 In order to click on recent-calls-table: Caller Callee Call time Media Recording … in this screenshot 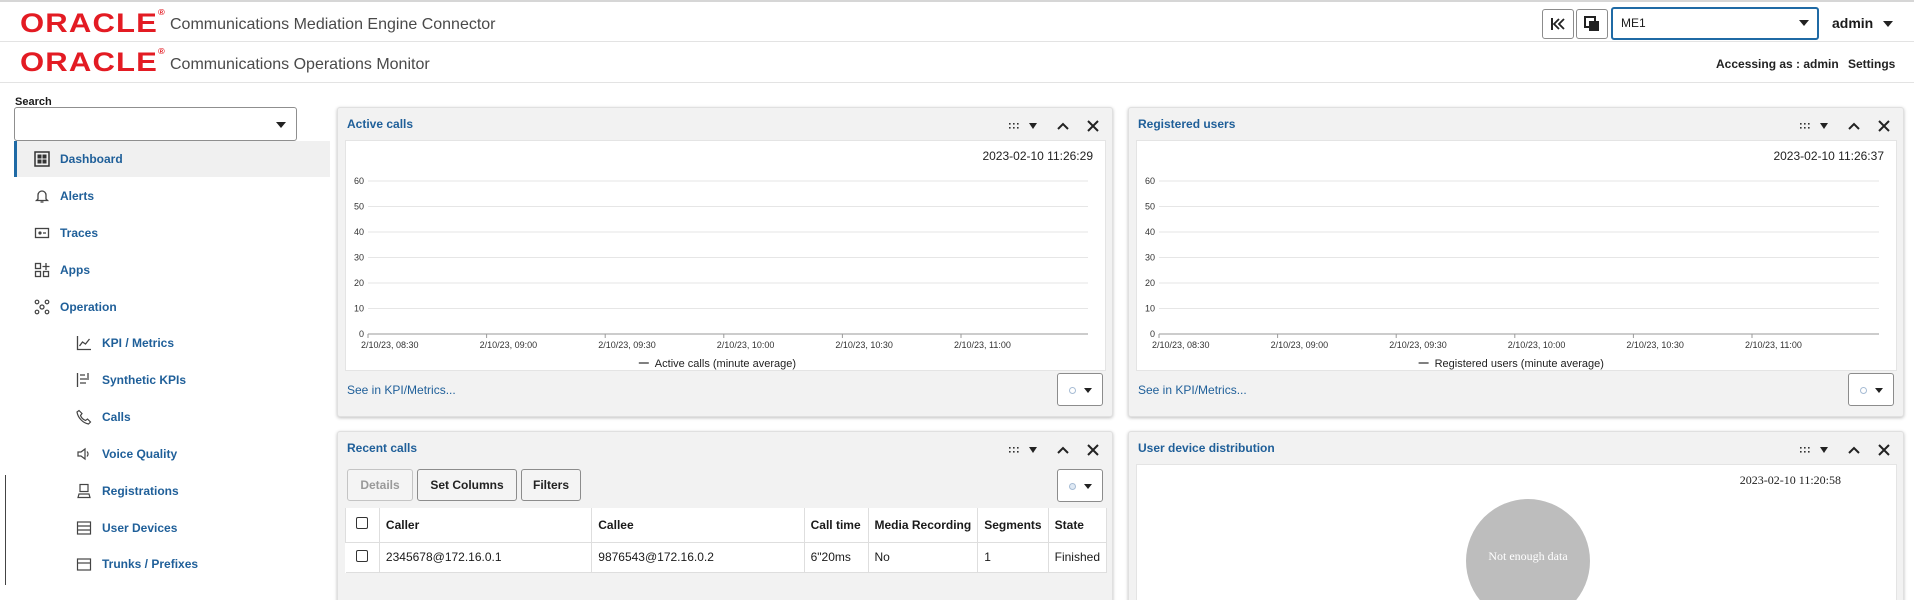, I will do `click(726, 540)`.